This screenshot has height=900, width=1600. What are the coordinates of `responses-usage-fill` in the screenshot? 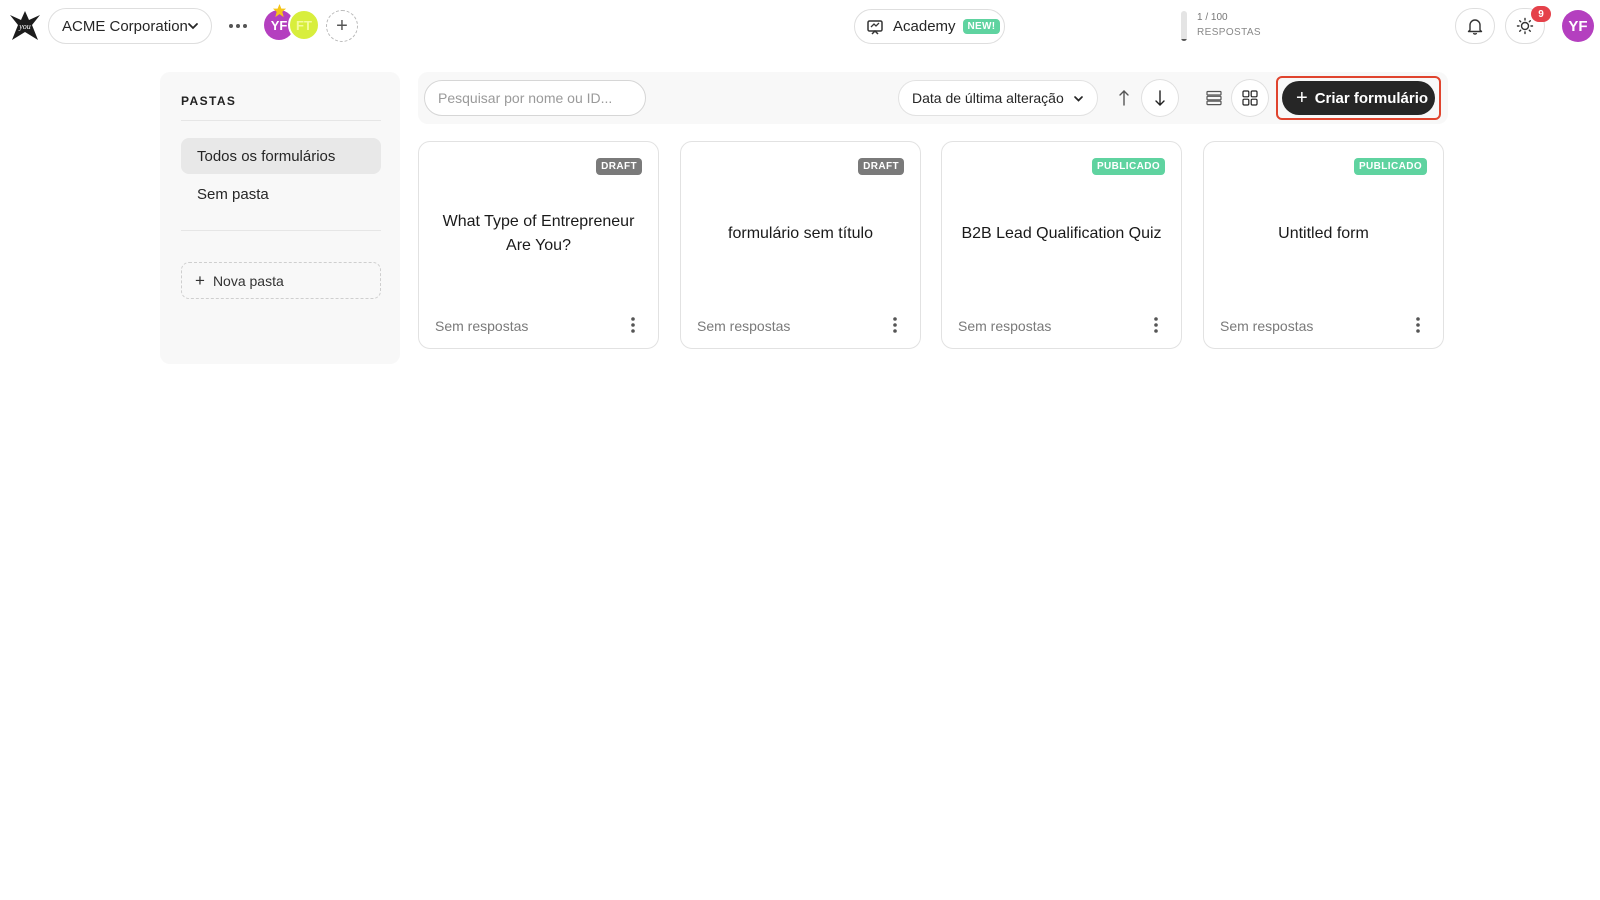 It's located at (1184, 40).